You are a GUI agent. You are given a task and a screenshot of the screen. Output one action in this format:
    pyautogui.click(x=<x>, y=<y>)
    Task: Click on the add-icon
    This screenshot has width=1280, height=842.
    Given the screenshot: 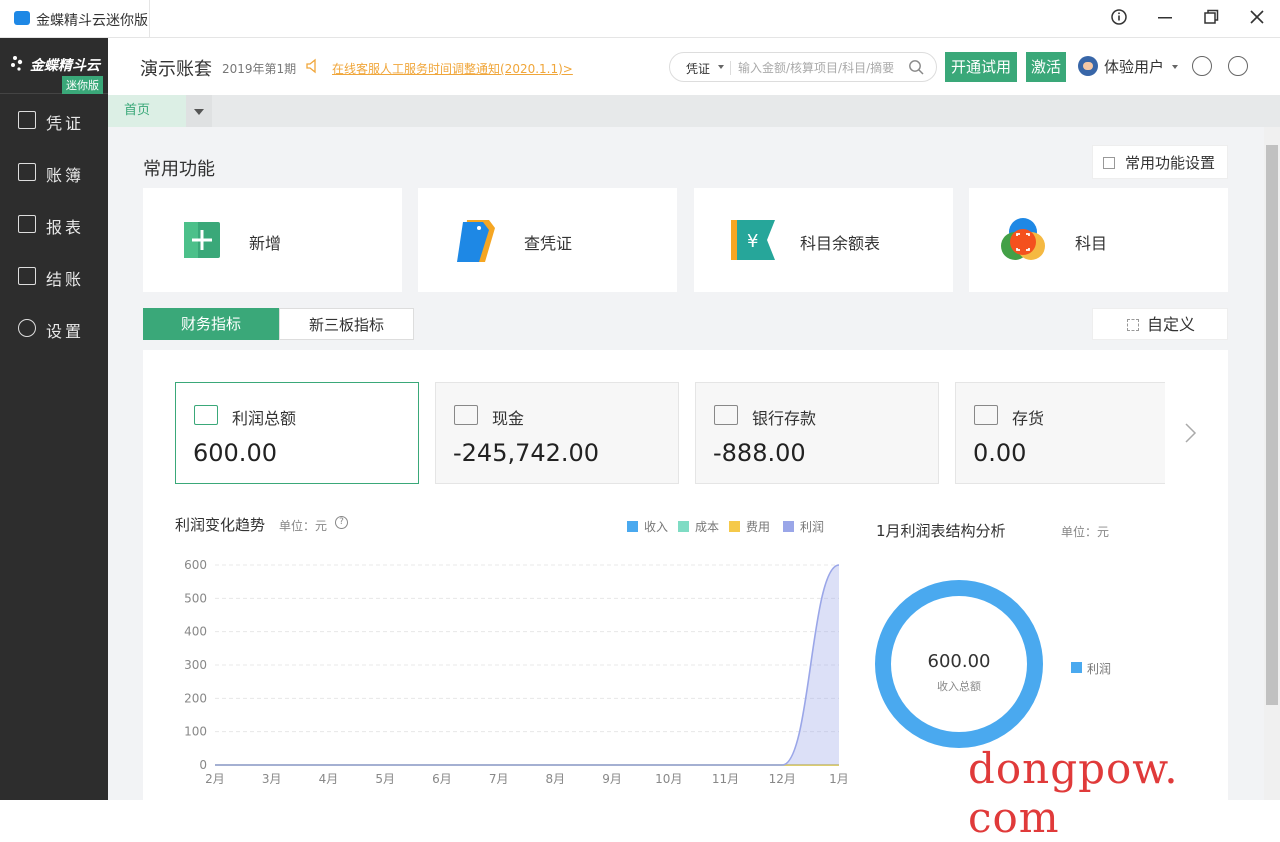 What is the action you would take?
    pyautogui.click(x=202, y=240)
    